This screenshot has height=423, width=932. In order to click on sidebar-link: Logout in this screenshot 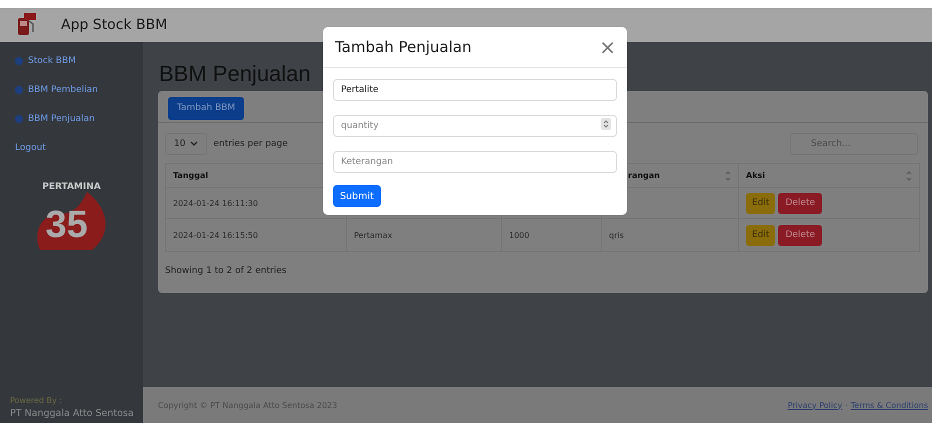, I will do `click(79, 147)`.